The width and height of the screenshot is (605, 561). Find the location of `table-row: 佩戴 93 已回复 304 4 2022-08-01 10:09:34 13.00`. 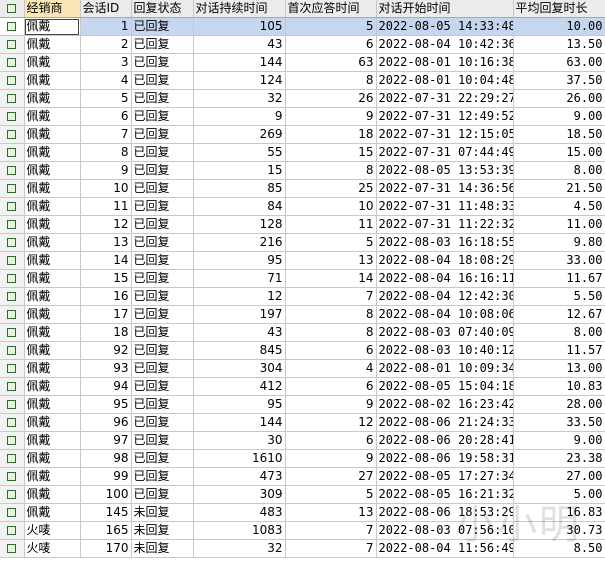

table-row: 佩戴 93 已回复 304 4 2022-08-01 10:09:34 13.00 is located at coordinates (302, 368).